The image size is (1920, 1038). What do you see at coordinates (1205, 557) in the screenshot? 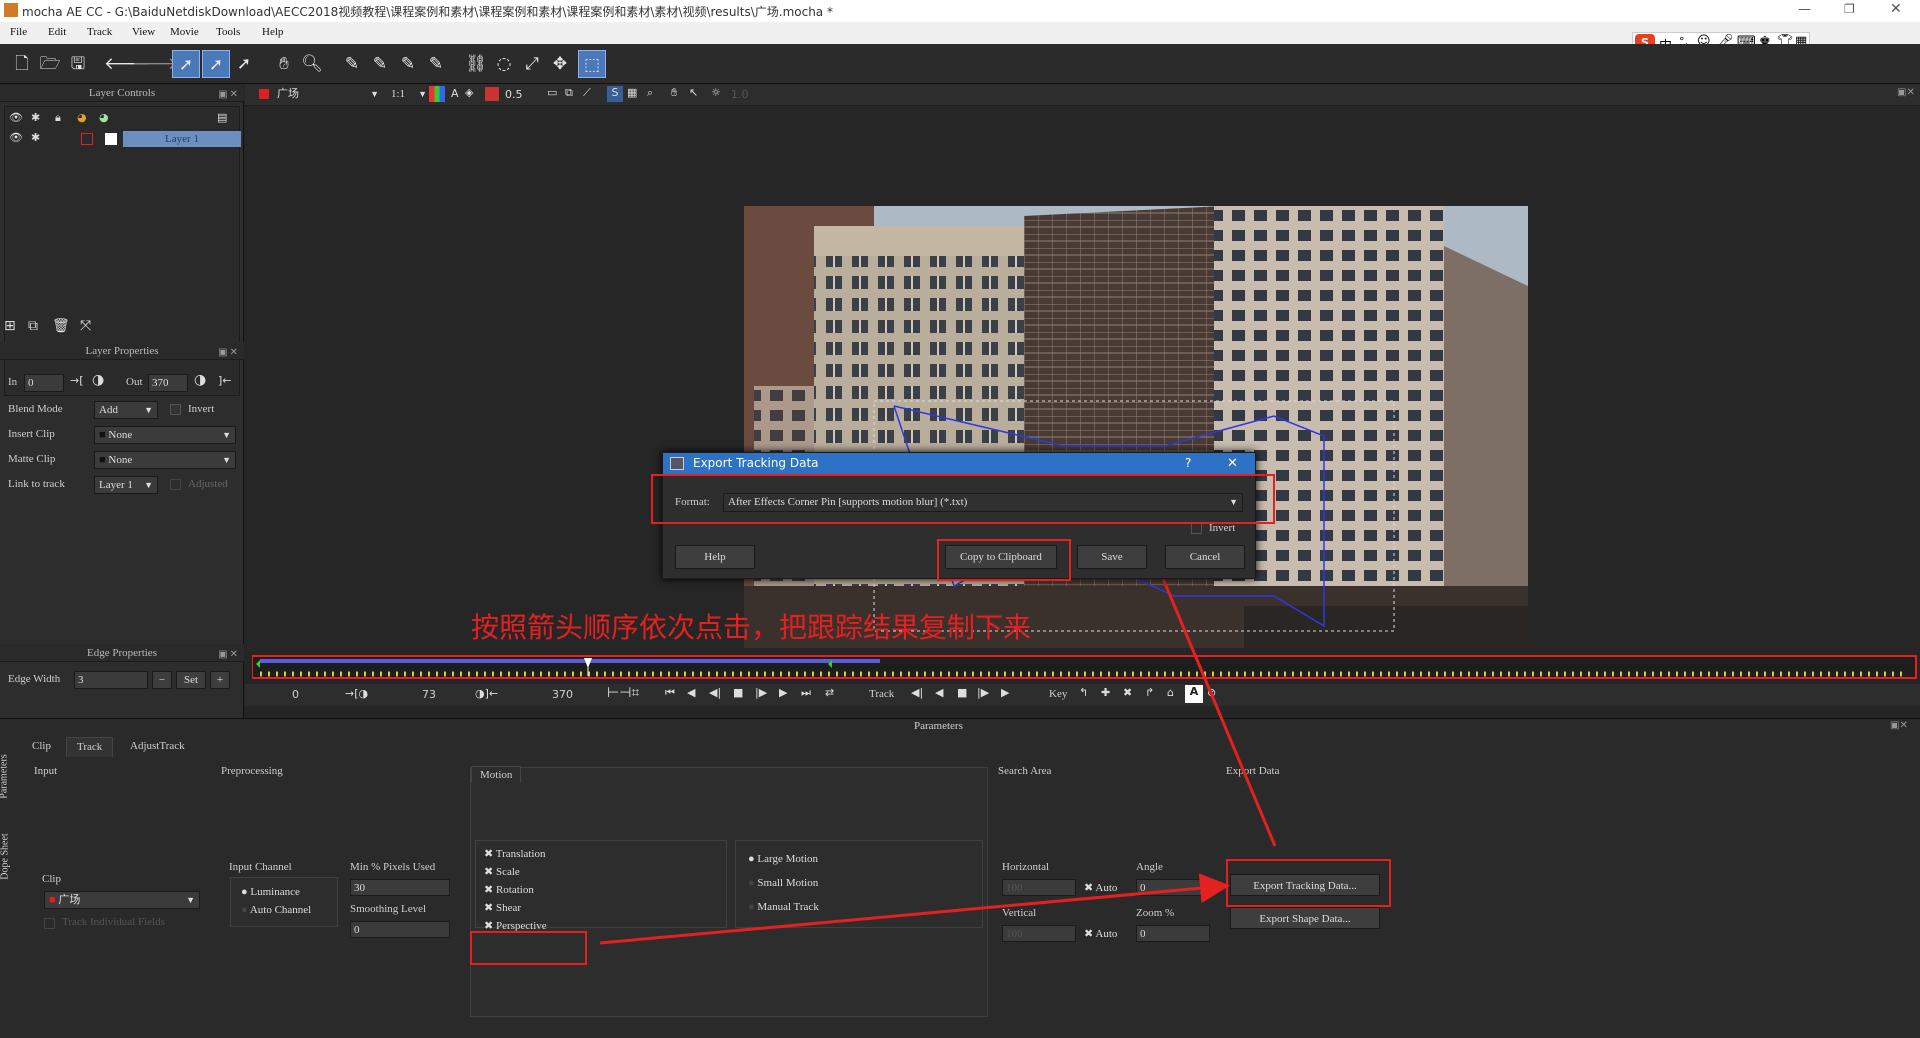
I see `cancel-button: Cancel` at bounding box center [1205, 557].